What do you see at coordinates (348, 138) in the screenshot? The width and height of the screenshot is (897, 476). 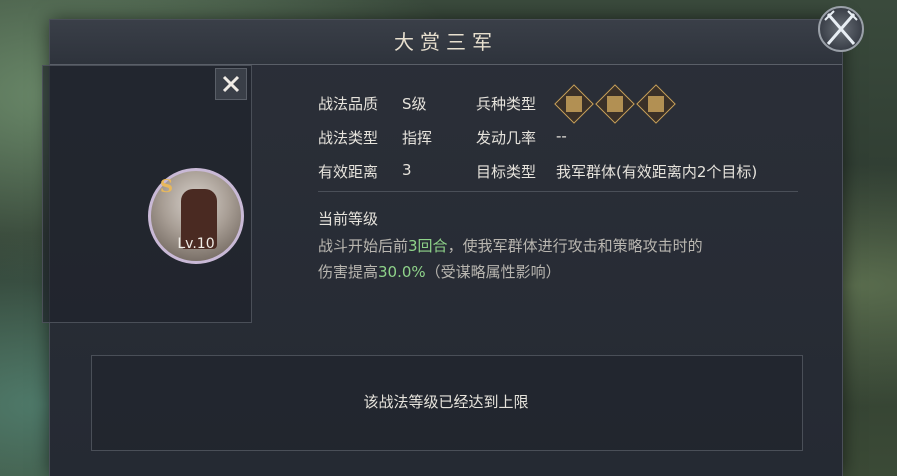 I see `type-label: 战法类型` at bounding box center [348, 138].